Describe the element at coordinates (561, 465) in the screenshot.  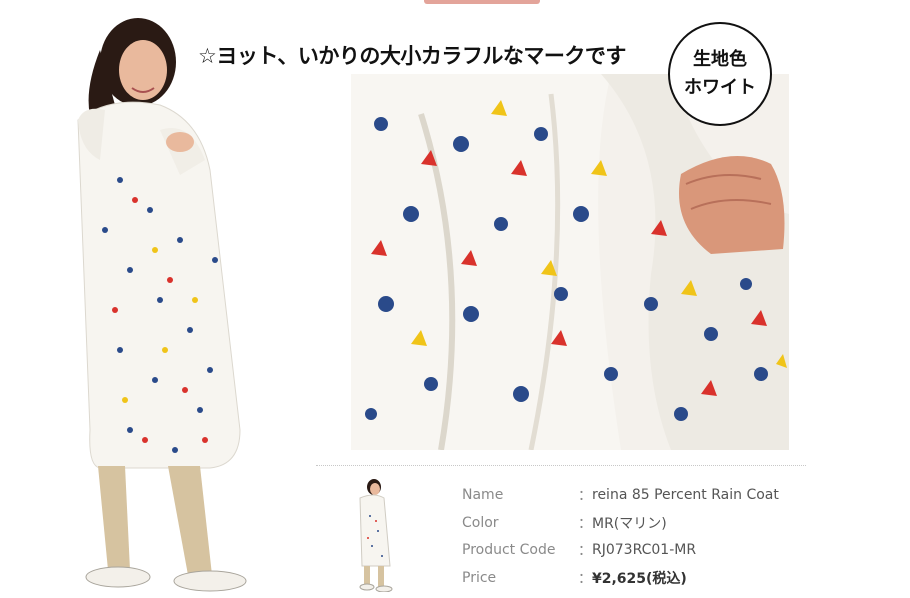
I see `divider` at that location.